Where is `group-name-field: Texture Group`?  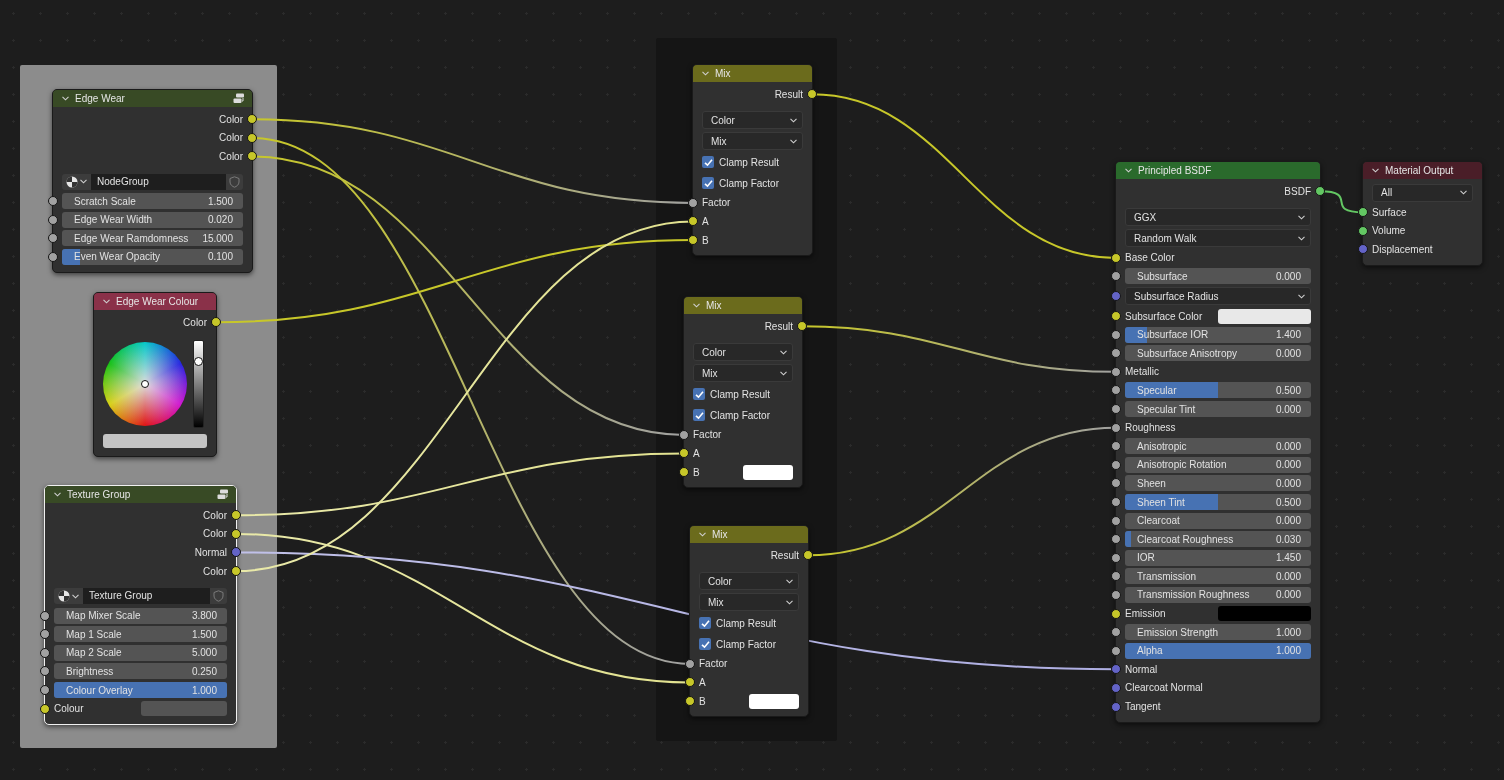
group-name-field: Texture Group is located at coordinates (146, 596).